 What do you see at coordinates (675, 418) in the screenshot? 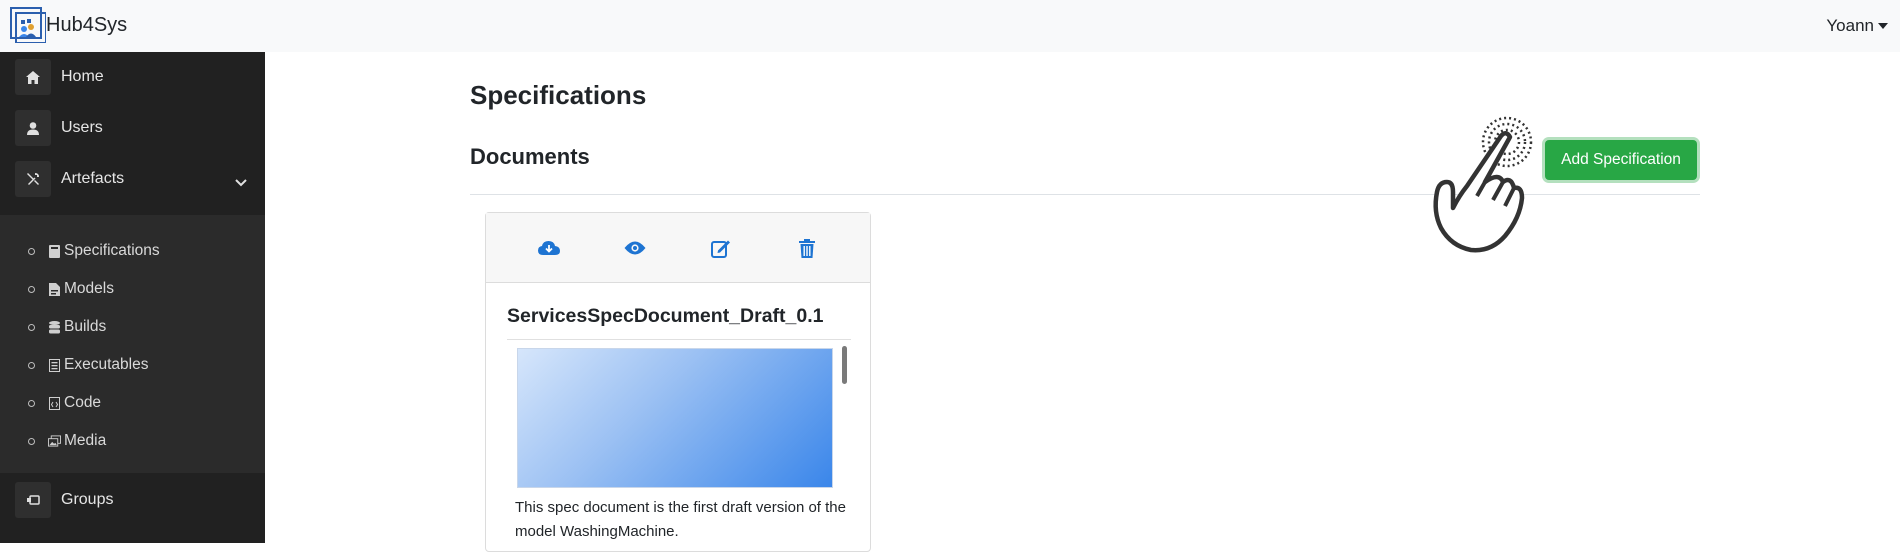
I see `preview-image` at bounding box center [675, 418].